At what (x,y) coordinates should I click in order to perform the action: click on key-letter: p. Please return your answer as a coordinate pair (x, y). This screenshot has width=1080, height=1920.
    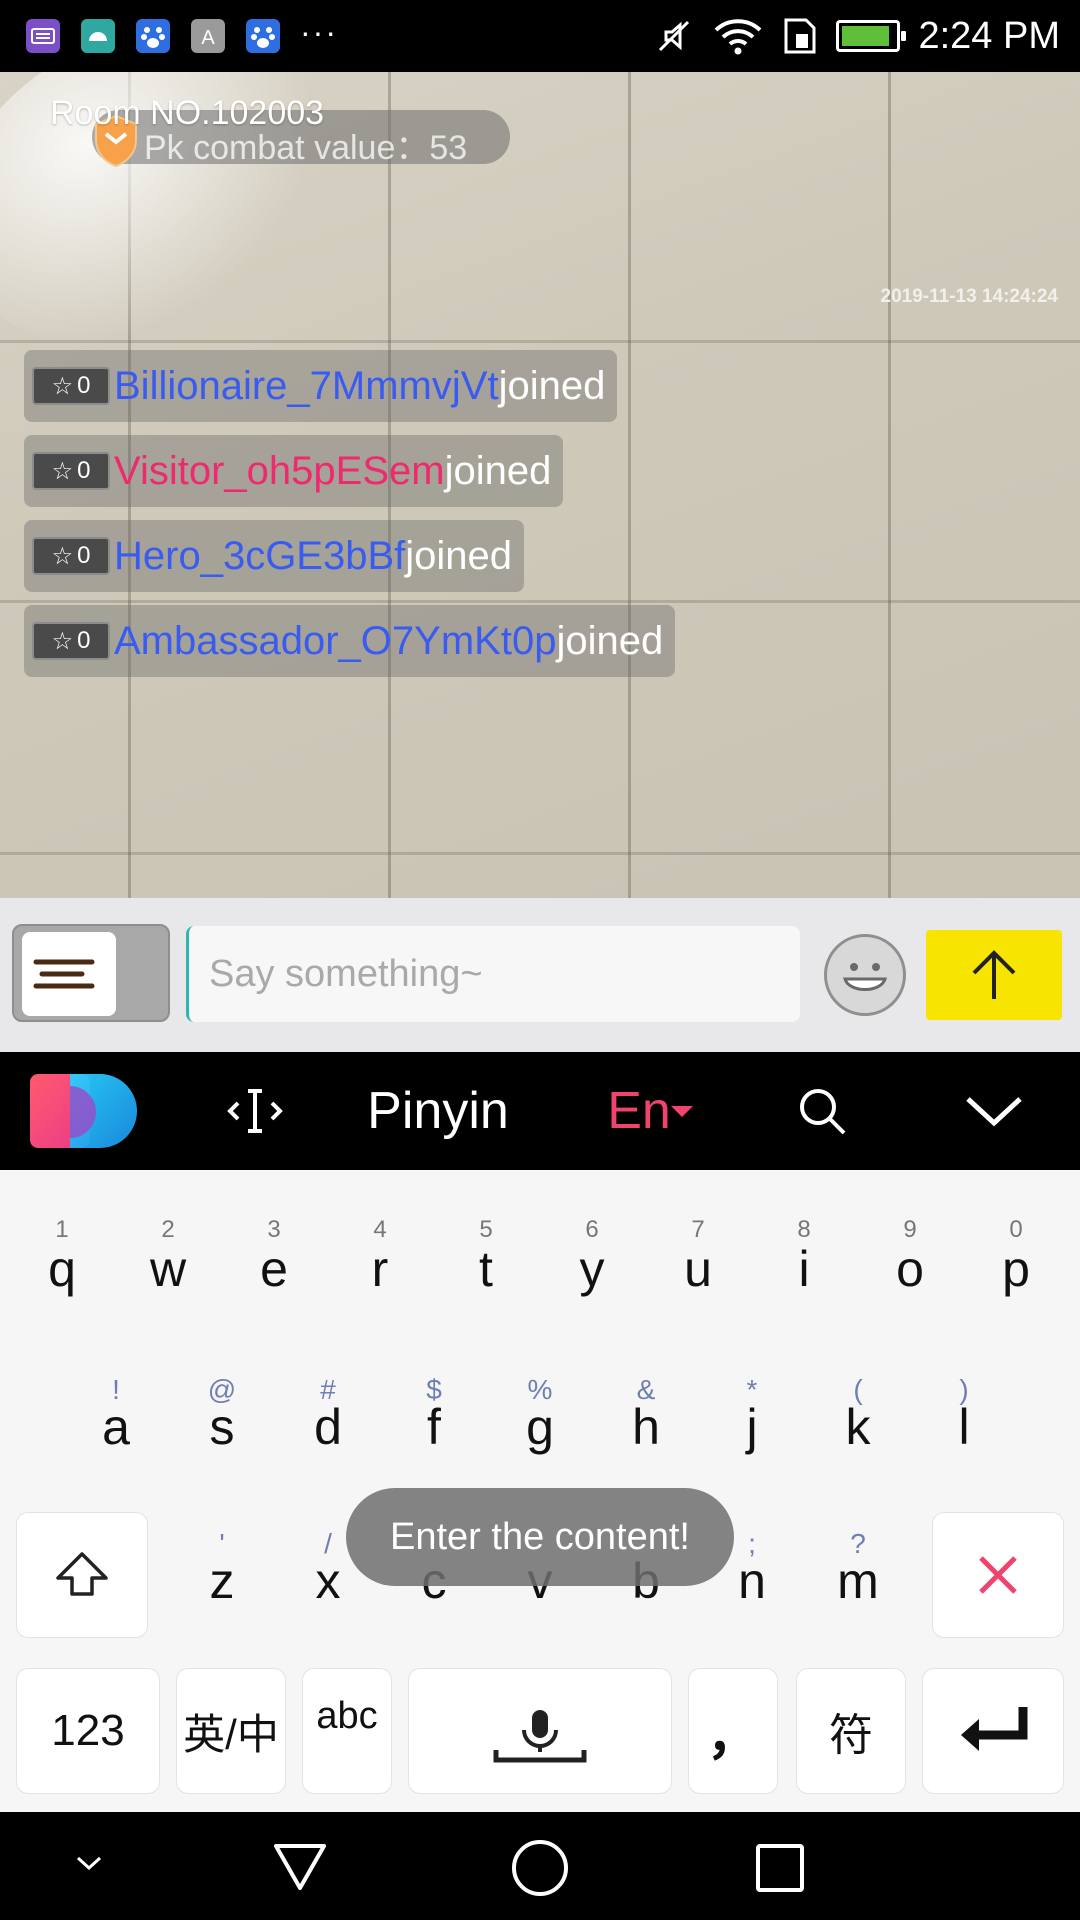
    Looking at the image, I should click on (1016, 1269).